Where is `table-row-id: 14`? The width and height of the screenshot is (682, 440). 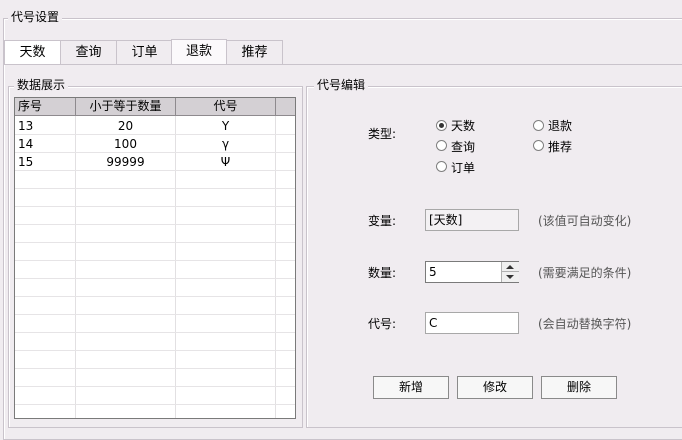
table-row-id: 14 is located at coordinates (25, 144).